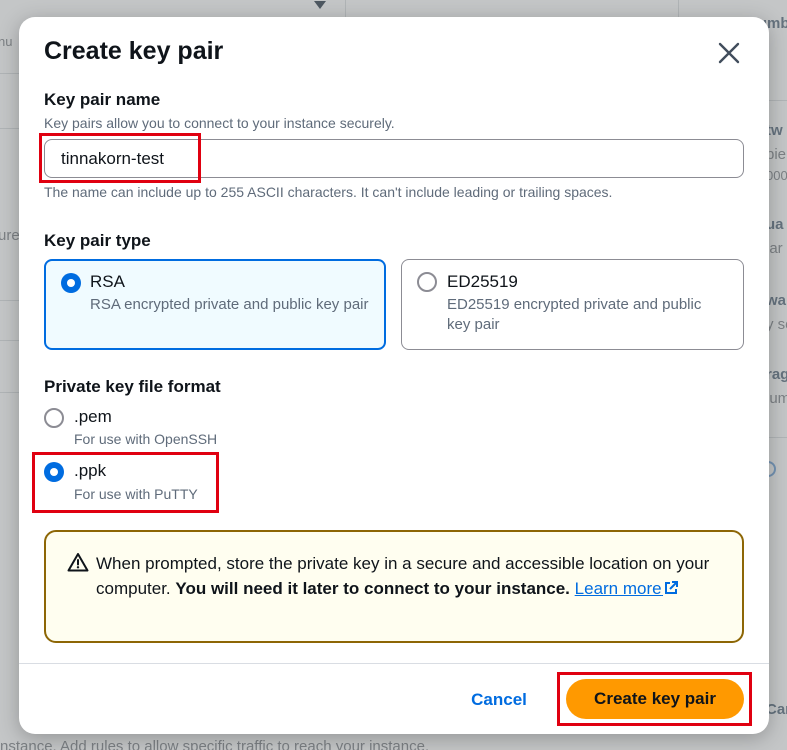 The width and height of the screenshot is (787, 750). What do you see at coordinates (146, 439) in the screenshot?
I see `pem-description: For use with OpenSSH` at bounding box center [146, 439].